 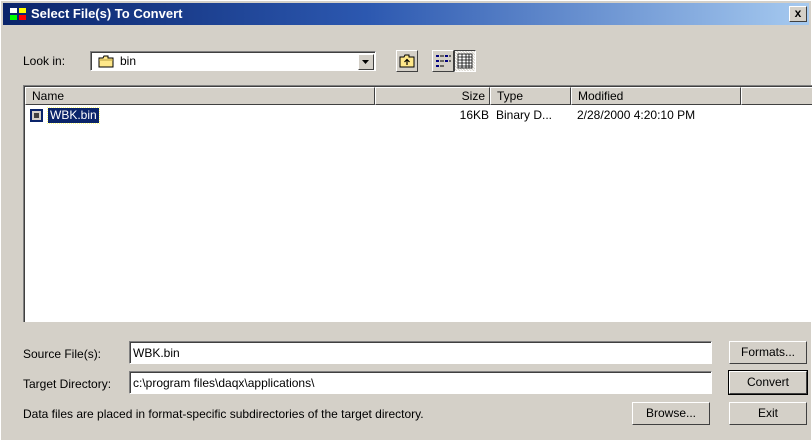 I want to click on target-directory-value: c:\program files\daqx\applications\, so click(x=224, y=383).